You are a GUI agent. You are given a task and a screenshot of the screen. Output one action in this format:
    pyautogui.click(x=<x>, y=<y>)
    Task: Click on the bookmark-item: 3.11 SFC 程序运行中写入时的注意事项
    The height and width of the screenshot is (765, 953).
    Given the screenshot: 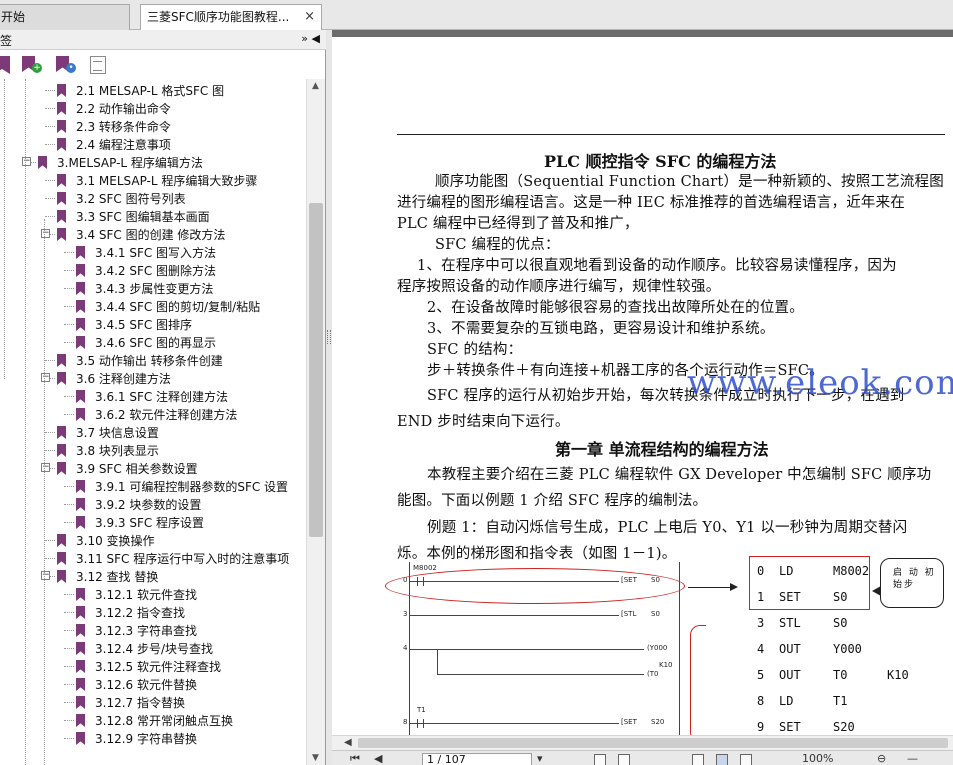 What is the action you would take?
    pyautogui.click(x=153, y=558)
    